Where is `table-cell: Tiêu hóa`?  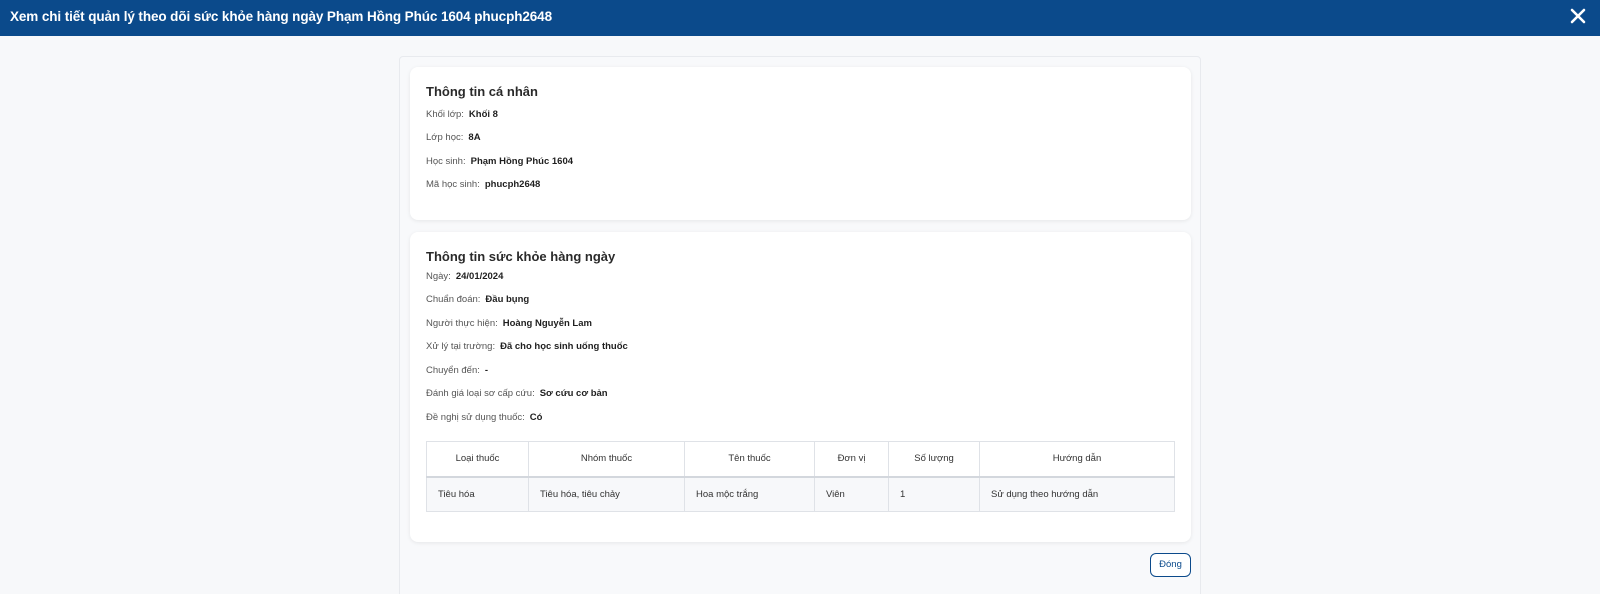
table-cell: Tiêu hóa is located at coordinates (477, 494).